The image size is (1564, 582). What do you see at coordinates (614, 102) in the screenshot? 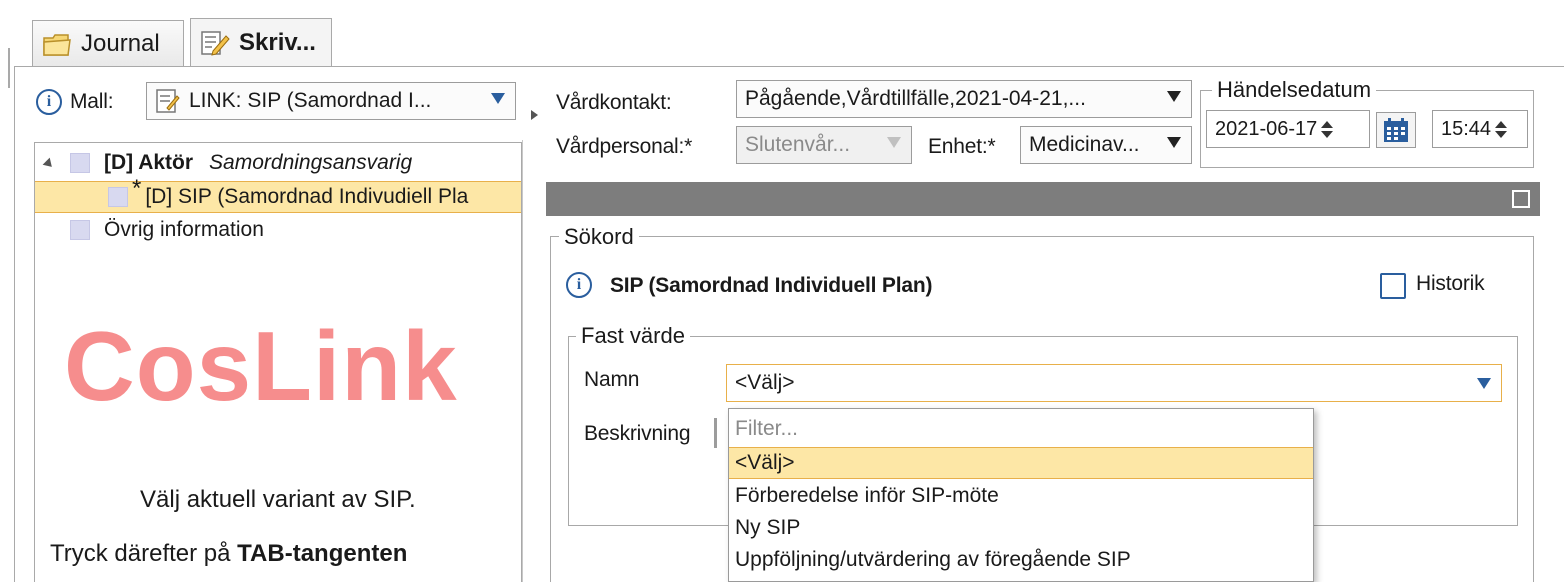
I see `vardkontakt-label: Vårdkontakt:` at bounding box center [614, 102].